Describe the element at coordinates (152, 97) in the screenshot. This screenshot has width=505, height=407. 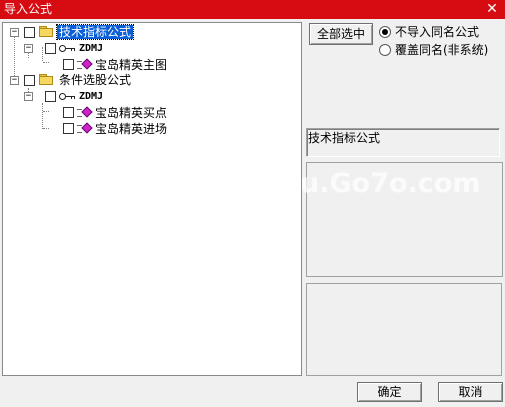
I see `tree-node-zdmj-2: − ZDMJ` at that location.